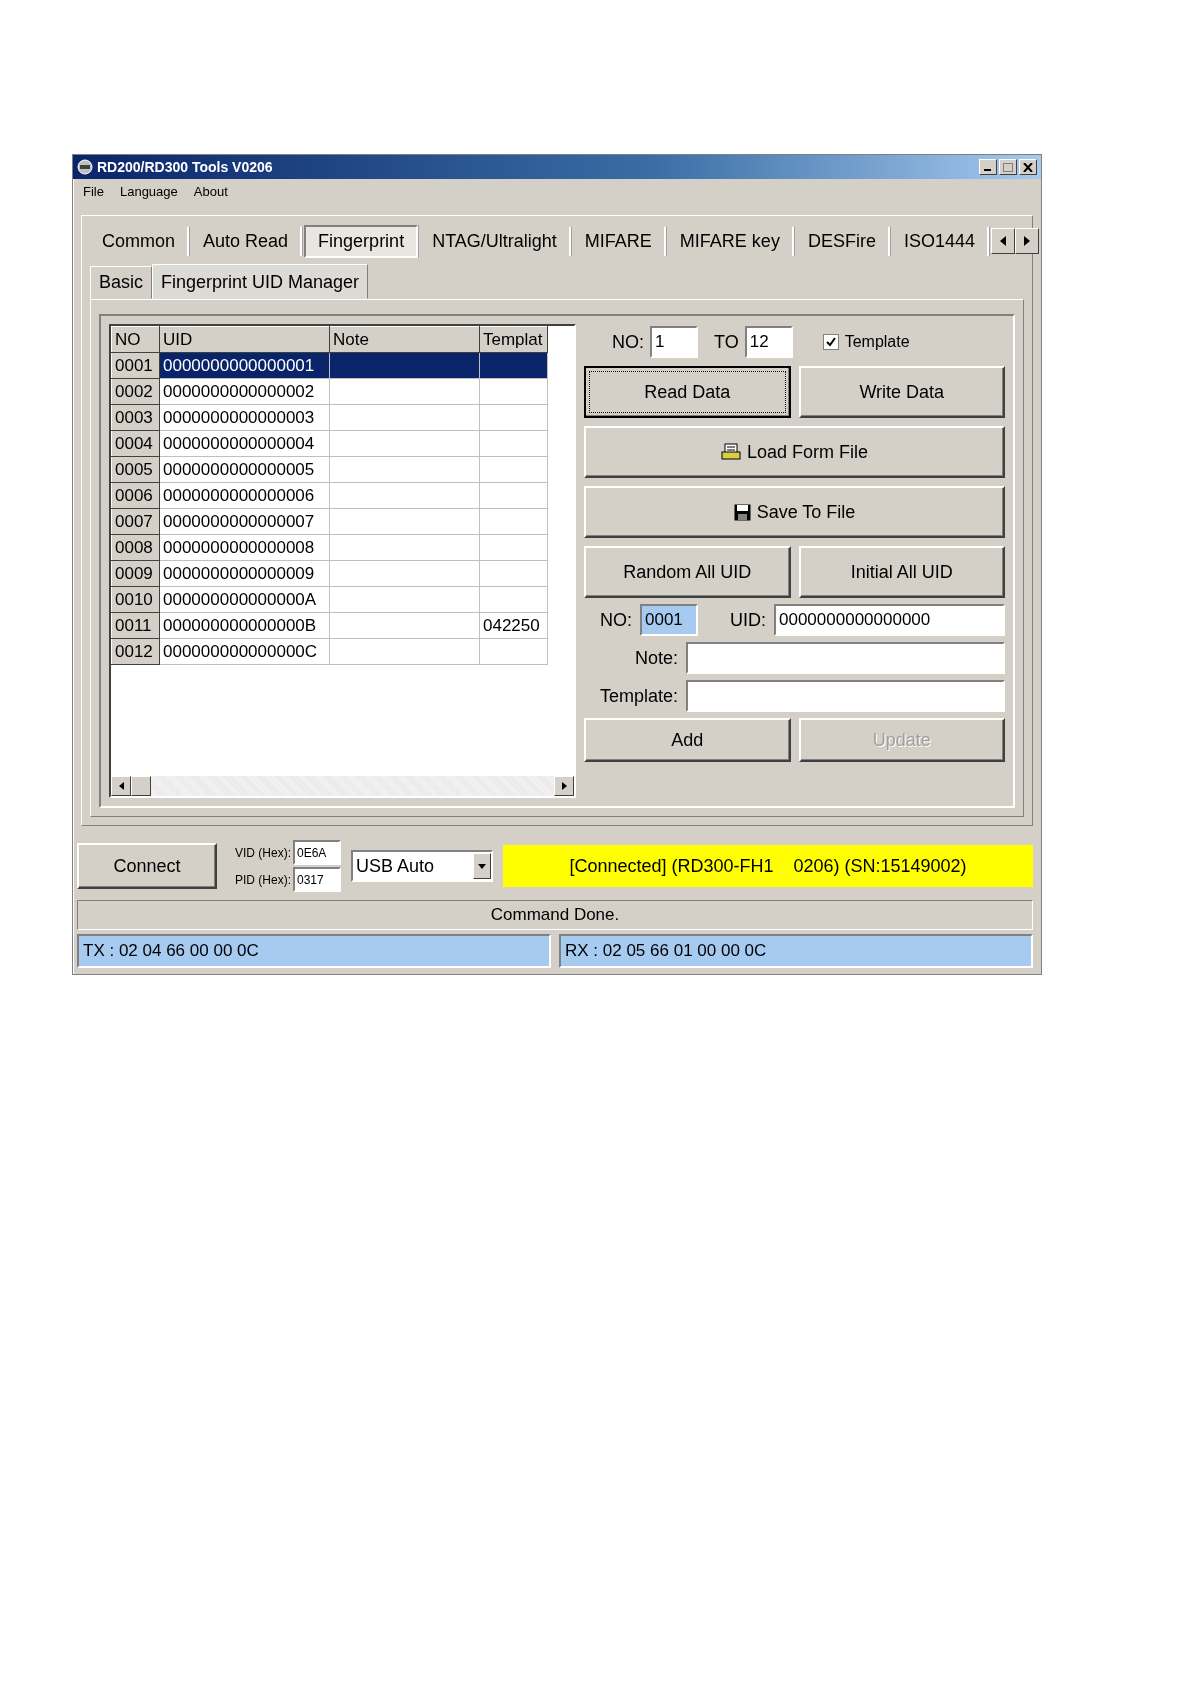 This screenshot has height=1684, width=1191. Describe the element at coordinates (317, 852) in the screenshot. I see `vid-field: 0E6A` at that location.